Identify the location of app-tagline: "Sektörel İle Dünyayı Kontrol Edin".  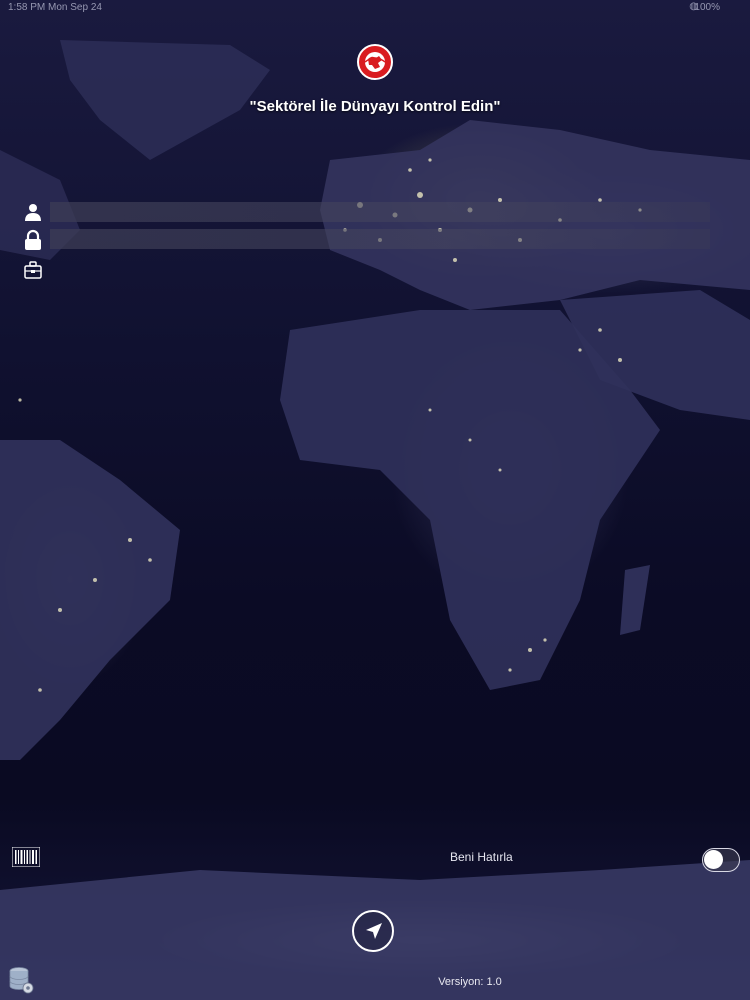
(375, 106).